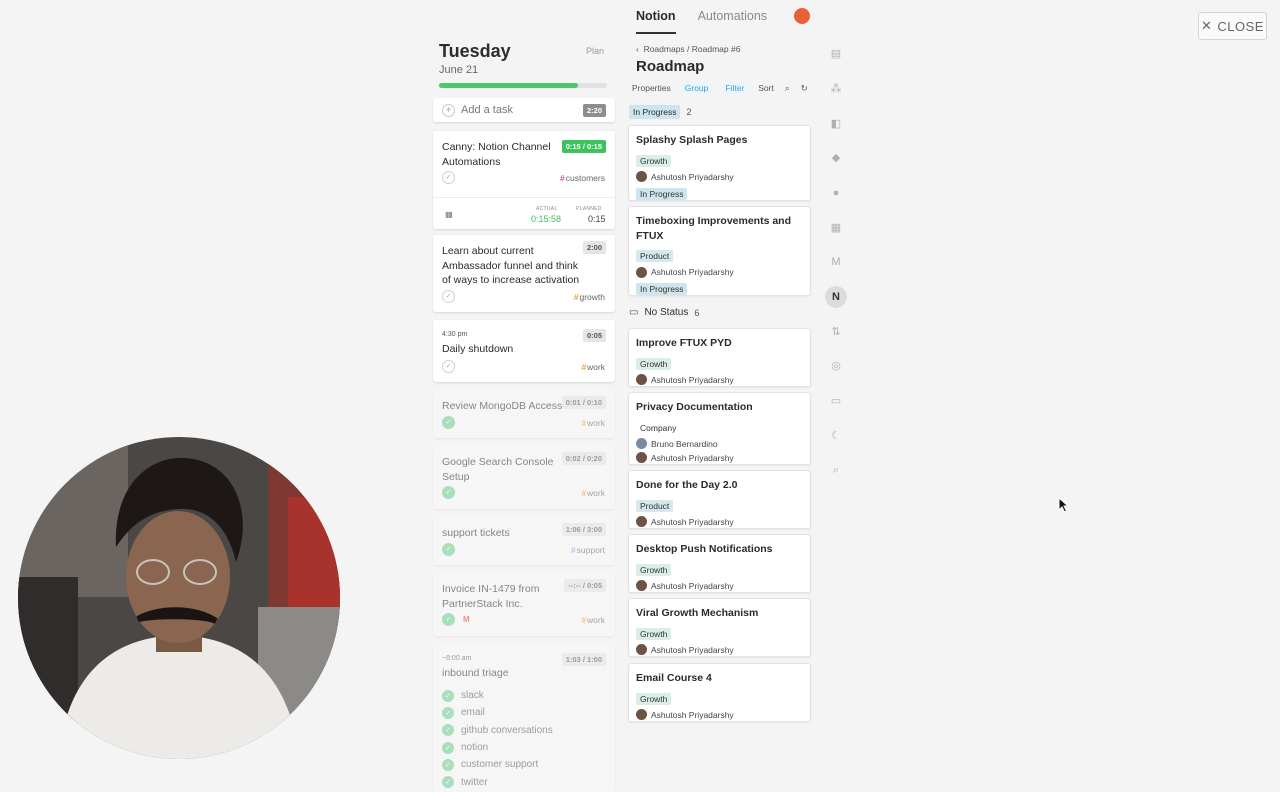 This screenshot has height=792, width=1280. Describe the element at coordinates (449, 214) in the screenshot. I see `pause-icon: ▮▮` at that location.